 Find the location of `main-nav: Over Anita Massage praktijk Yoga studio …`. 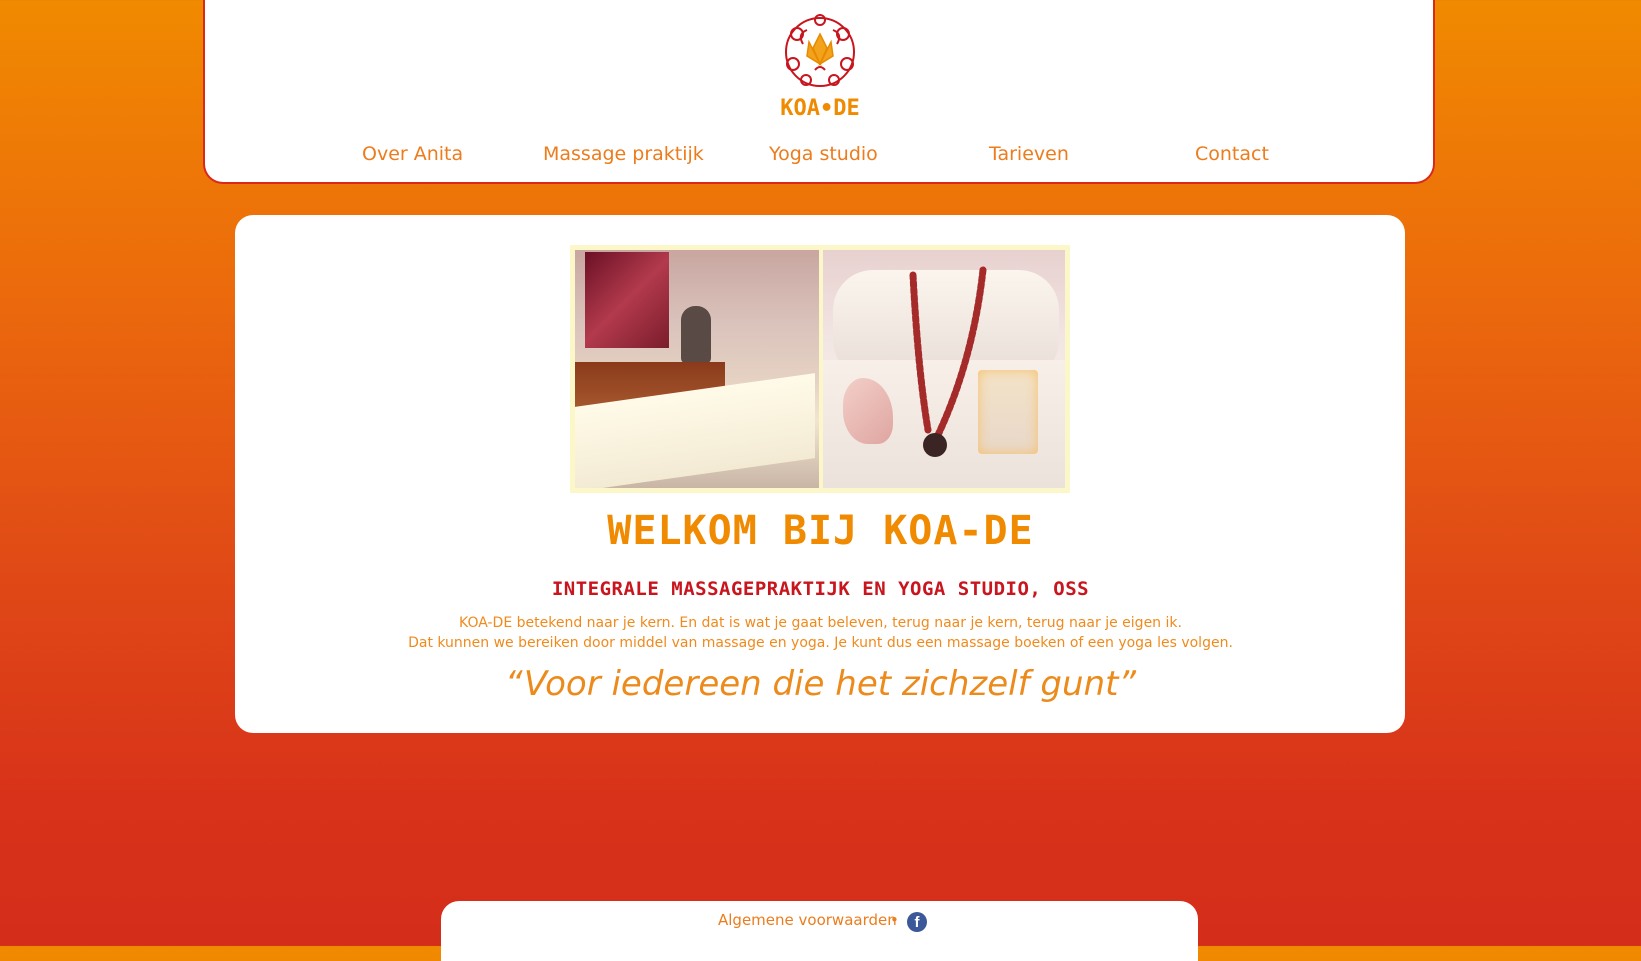

main-nav: Over Anita Massage praktijk Yoga studio … is located at coordinates (820, 158).